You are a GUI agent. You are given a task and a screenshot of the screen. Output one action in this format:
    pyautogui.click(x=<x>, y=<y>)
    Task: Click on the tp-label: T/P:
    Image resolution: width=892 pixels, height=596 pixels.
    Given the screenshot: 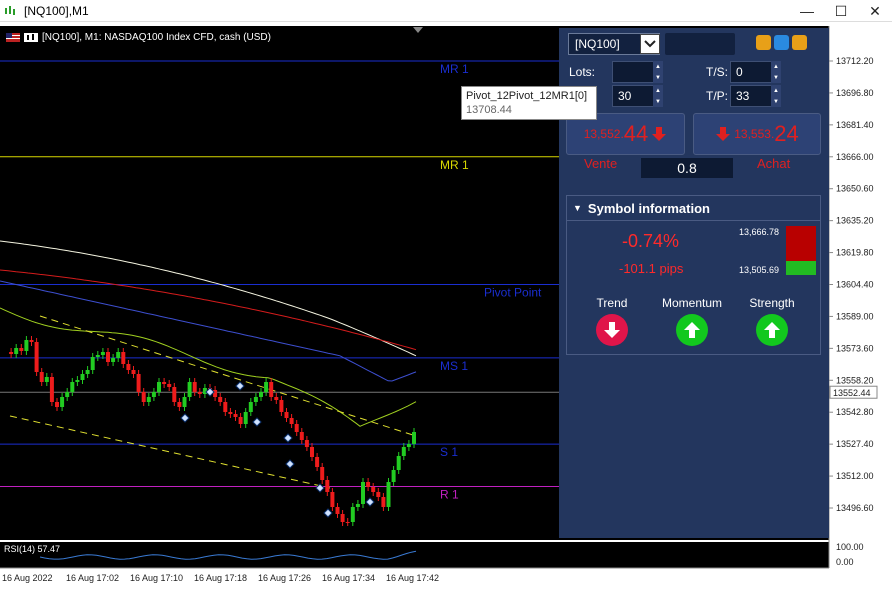 What is the action you would take?
    pyautogui.click(x=717, y=96)
    